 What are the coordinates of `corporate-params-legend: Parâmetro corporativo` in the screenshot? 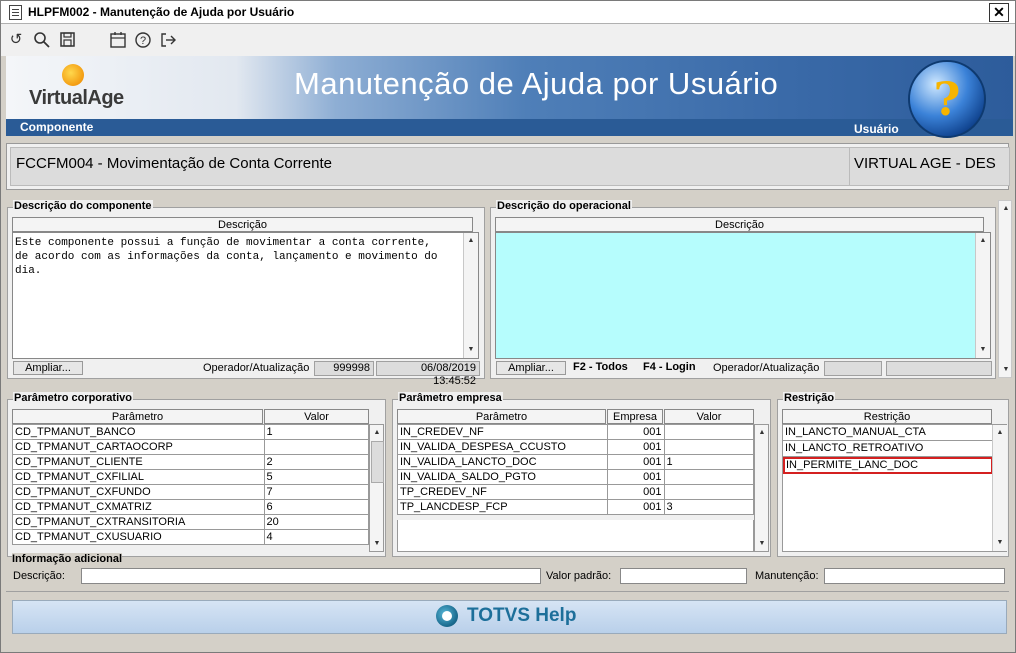 It's located at (73, 398).